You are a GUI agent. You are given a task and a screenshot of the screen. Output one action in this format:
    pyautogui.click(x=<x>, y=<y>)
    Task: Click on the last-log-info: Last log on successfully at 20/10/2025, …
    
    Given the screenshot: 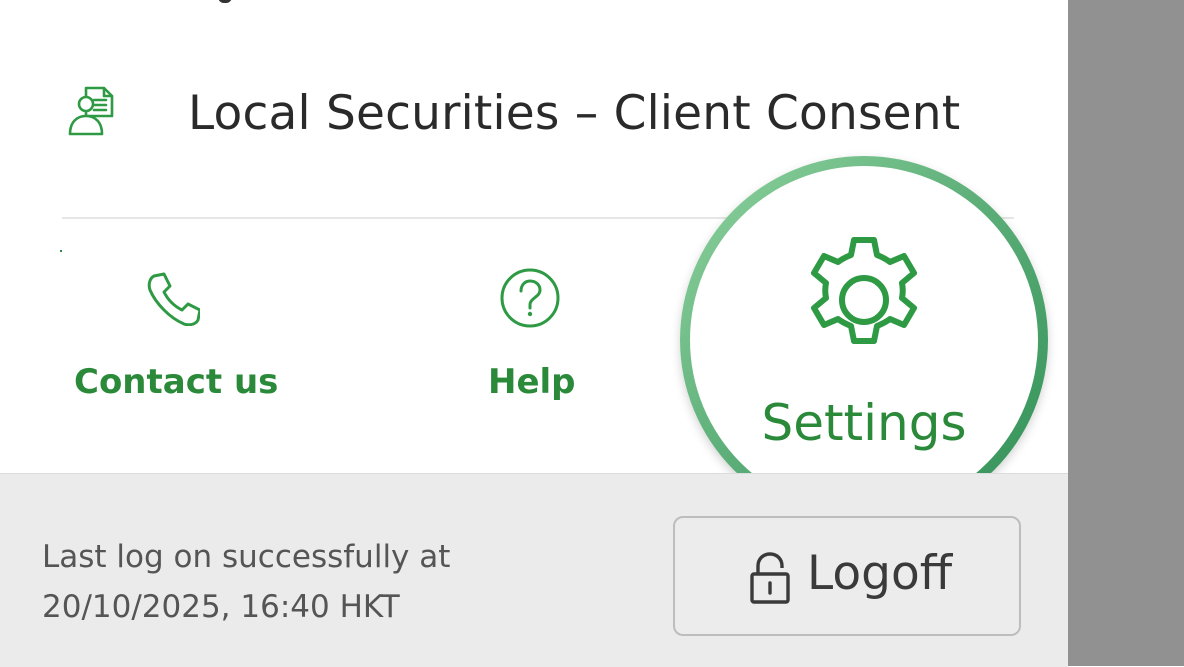 What is the action you would take?
    pyautogui.click(x=246, y=582)
    